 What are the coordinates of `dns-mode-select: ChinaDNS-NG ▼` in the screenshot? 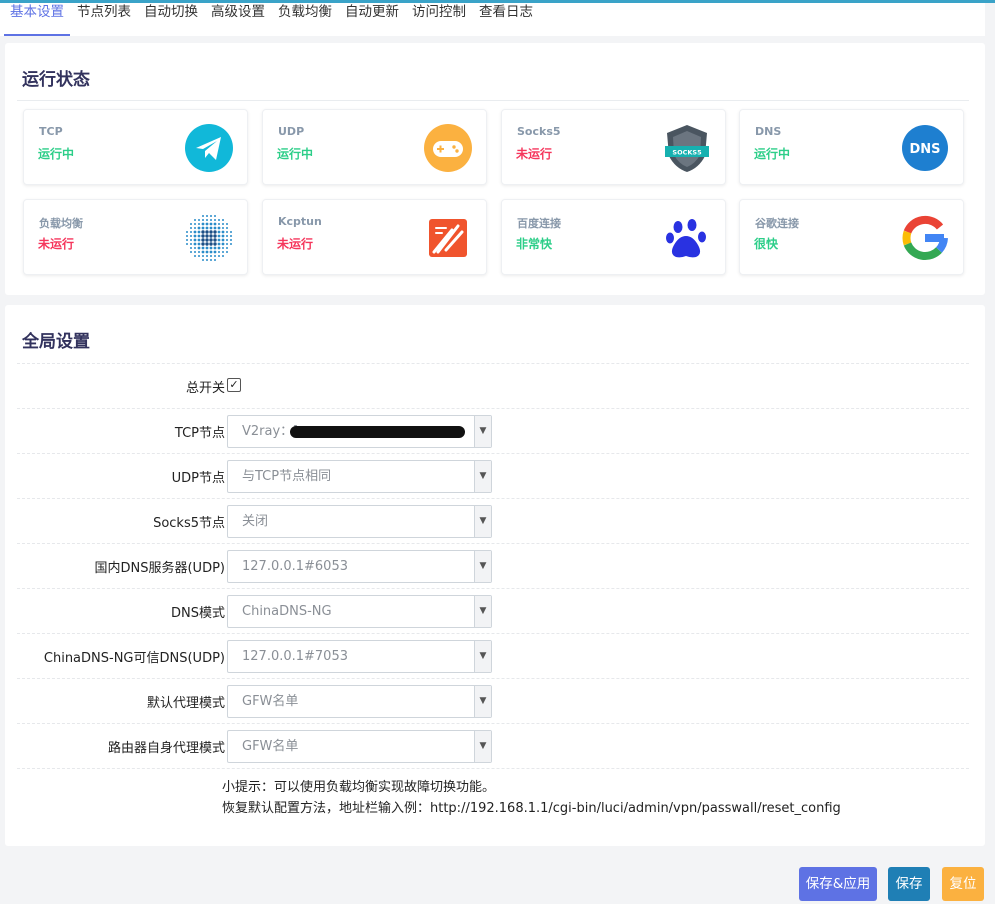 It's located at (359, 611).